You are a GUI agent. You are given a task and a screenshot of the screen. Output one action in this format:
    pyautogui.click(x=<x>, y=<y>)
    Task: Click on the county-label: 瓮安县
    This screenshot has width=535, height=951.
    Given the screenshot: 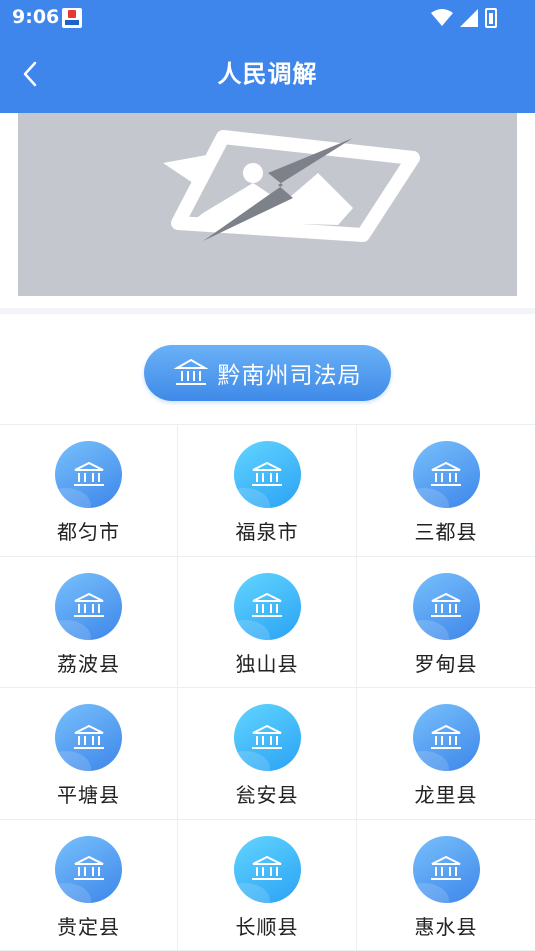 What is the action you would take?
    pyautogui.click(x=267, y=795)
    